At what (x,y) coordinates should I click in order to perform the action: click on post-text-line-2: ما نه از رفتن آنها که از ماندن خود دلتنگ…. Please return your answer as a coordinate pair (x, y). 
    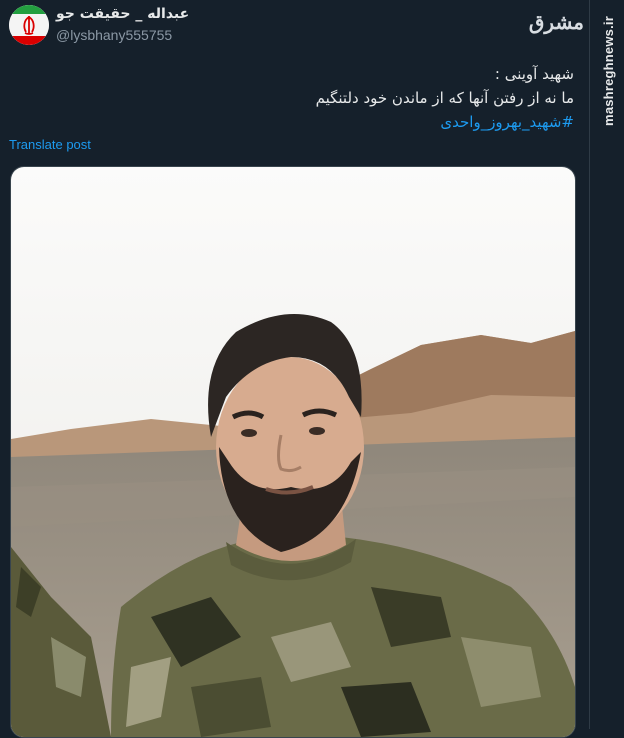
    Looking at the image, I should click on (444, 98).